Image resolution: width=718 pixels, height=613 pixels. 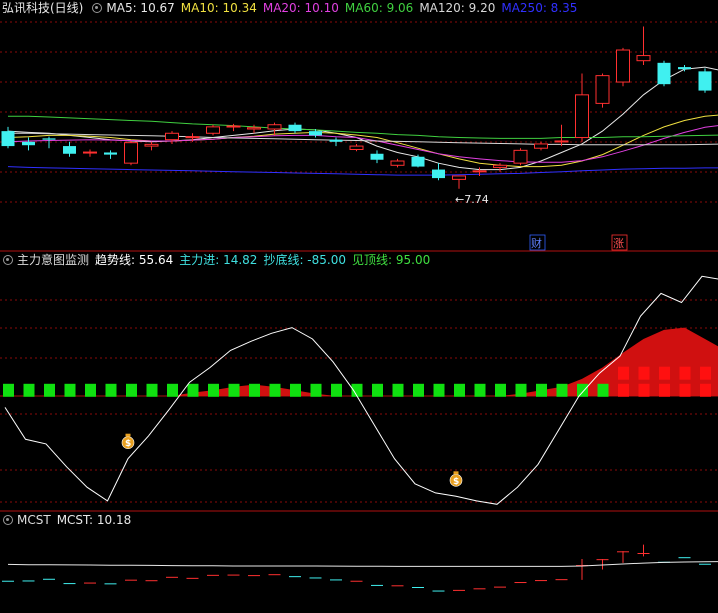 I want to click on ma-line-ma250, so click(x=362, y=171).